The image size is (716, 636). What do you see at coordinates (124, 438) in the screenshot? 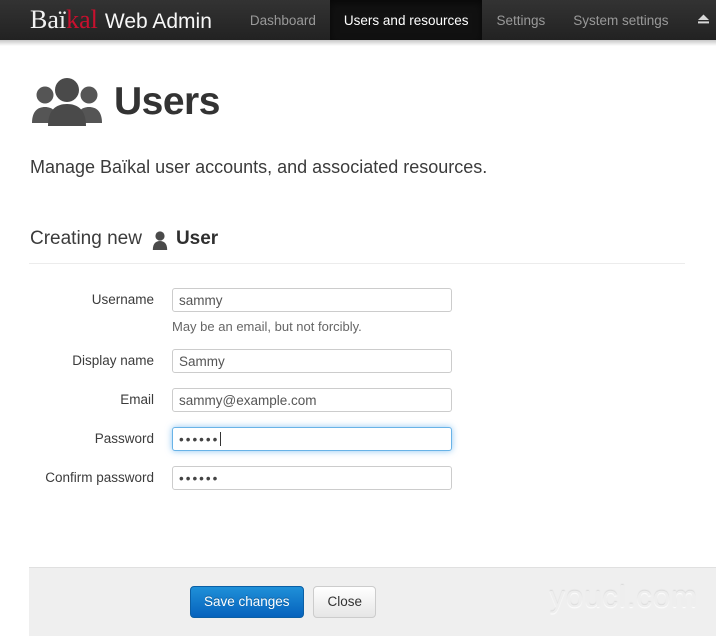
I see `password-label: Password` at bounding box center [124, 438].